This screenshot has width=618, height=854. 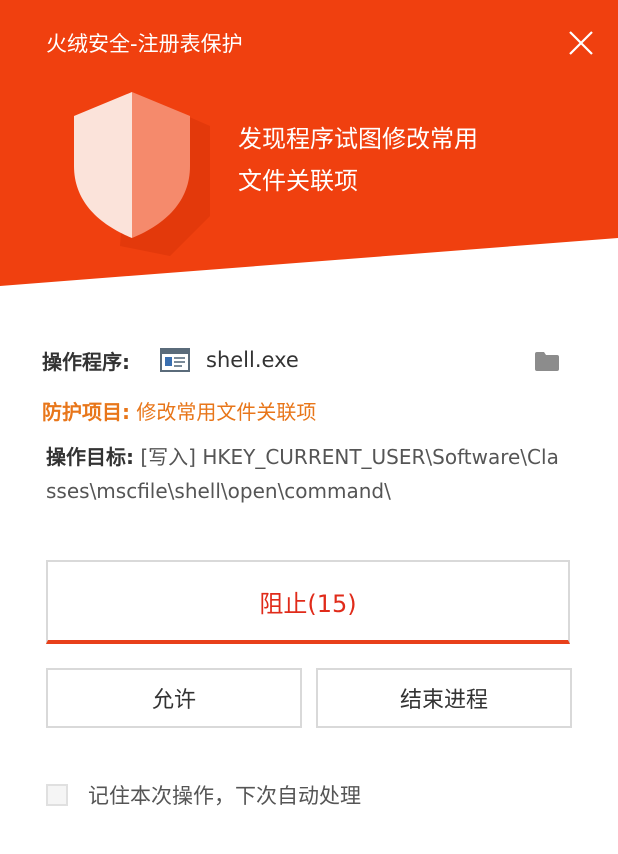 I want to click on target-label: 操作目标:, so click(x=90, y=457).